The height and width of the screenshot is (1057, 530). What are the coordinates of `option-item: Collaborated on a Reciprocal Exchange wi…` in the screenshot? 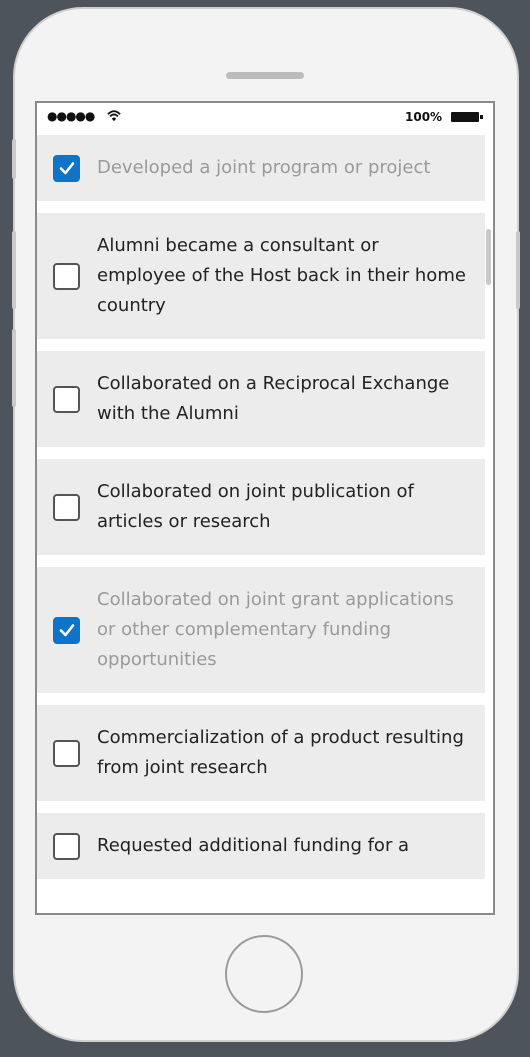 It's located at (261, 399).